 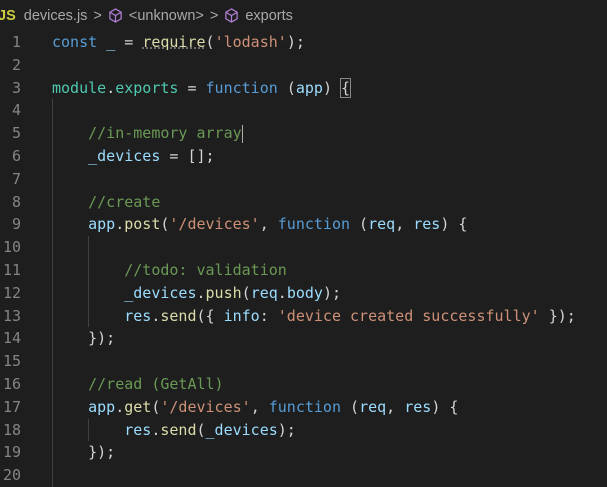 What do you see at coordinates (166, 16) in the screenshot?
I see `breadcrumb-unknown: <unknown>` at bounding box center [166, 16].